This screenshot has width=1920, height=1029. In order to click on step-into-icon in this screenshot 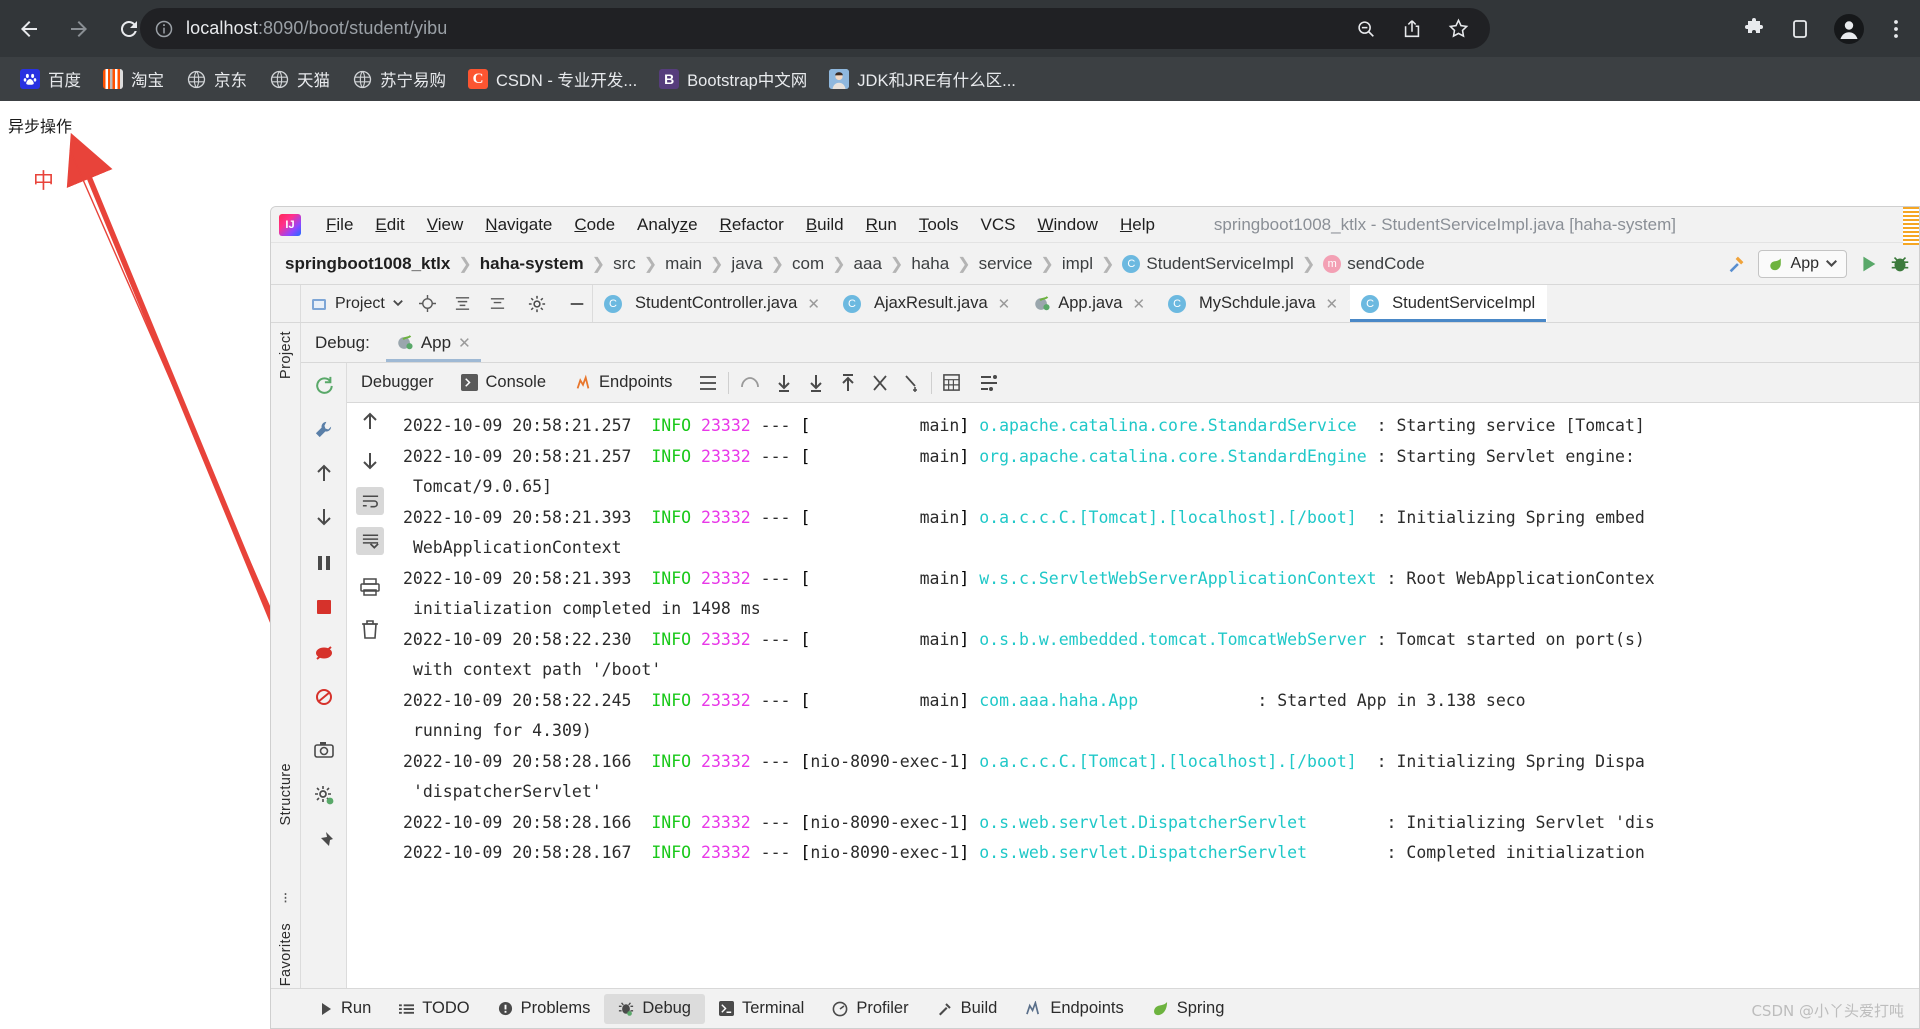, I will do `click(784, 383)`.